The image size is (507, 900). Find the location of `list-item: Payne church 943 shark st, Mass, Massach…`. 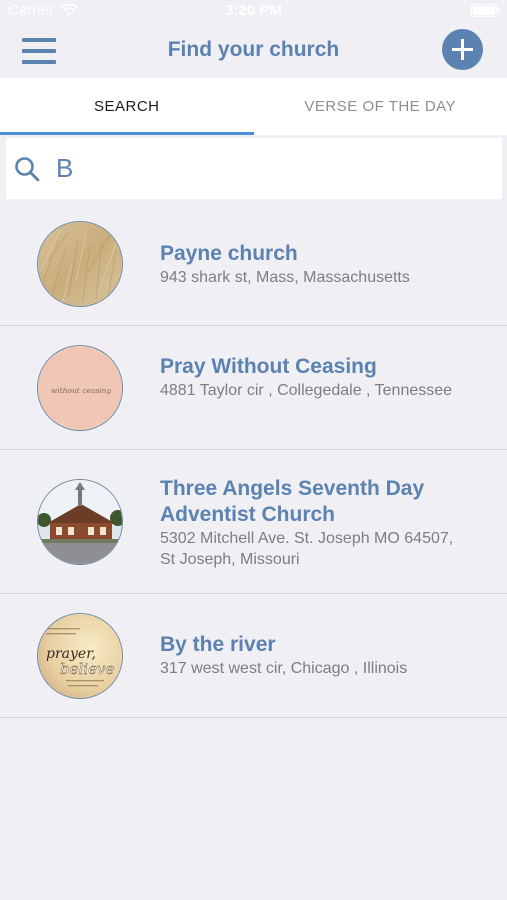

list-item: Payne church 943 shark st, Mass, Massach… is located at coordinates (253, 264).